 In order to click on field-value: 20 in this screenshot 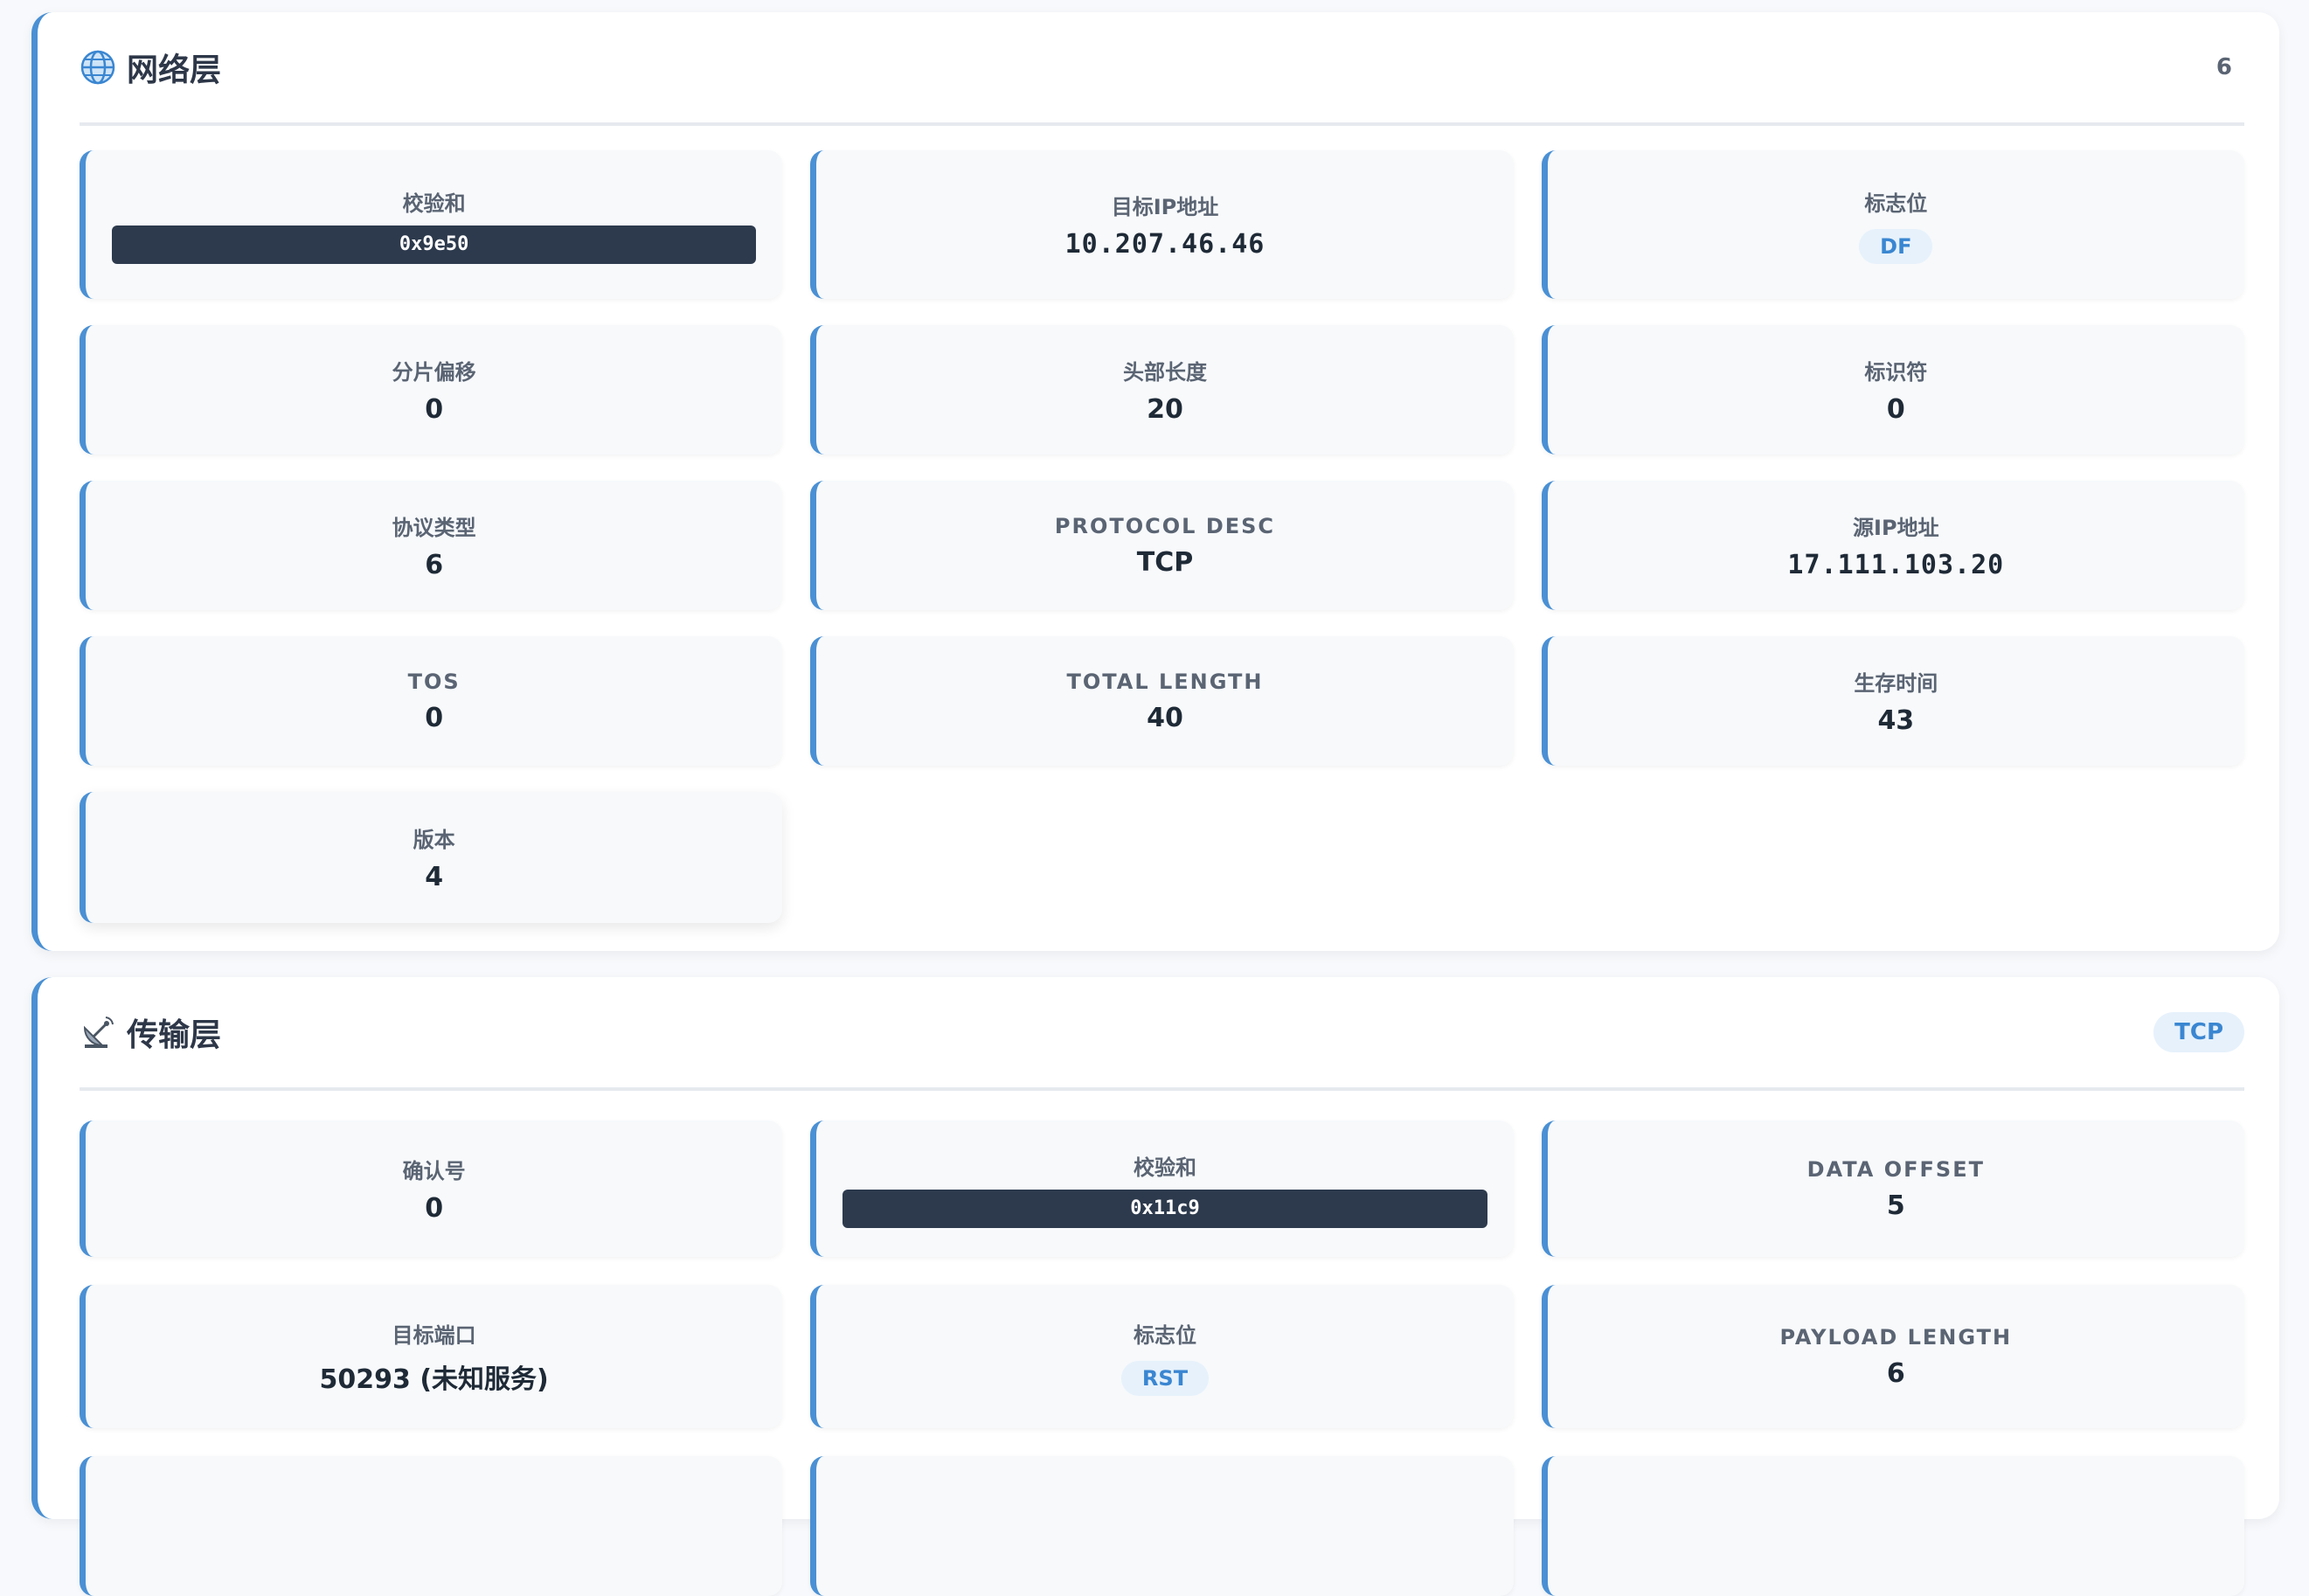, I will do `click(1165, 409)`.